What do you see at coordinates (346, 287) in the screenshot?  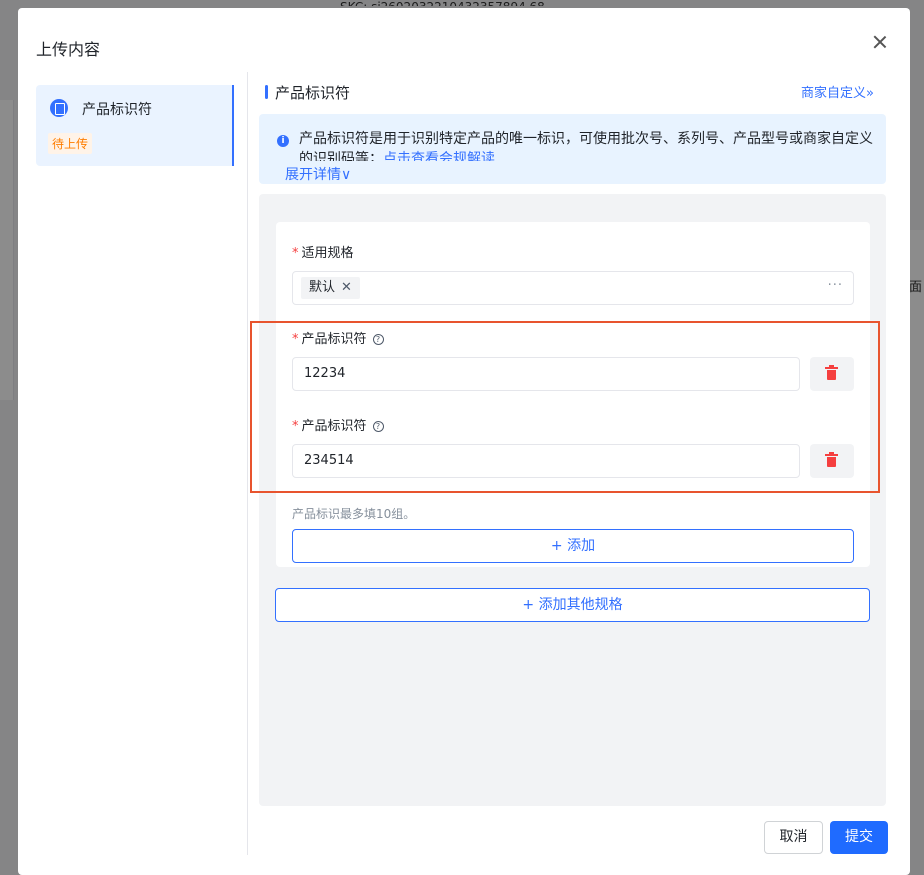 I see `tag-remove-icon: ✕` at bounding box center [346, 287].